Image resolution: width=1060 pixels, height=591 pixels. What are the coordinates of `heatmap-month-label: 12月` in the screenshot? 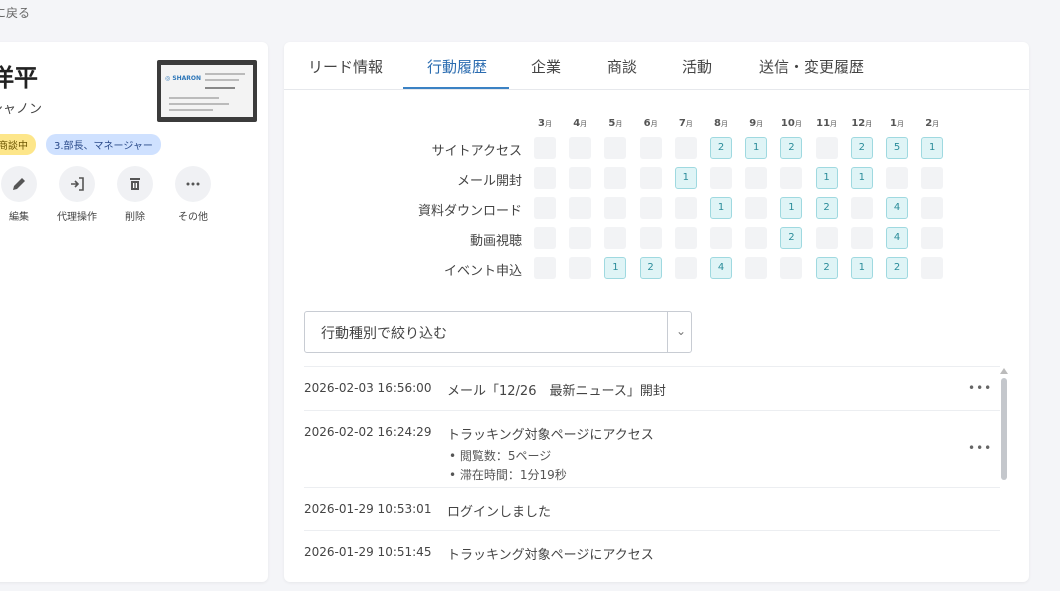 It's located at (862, 123).